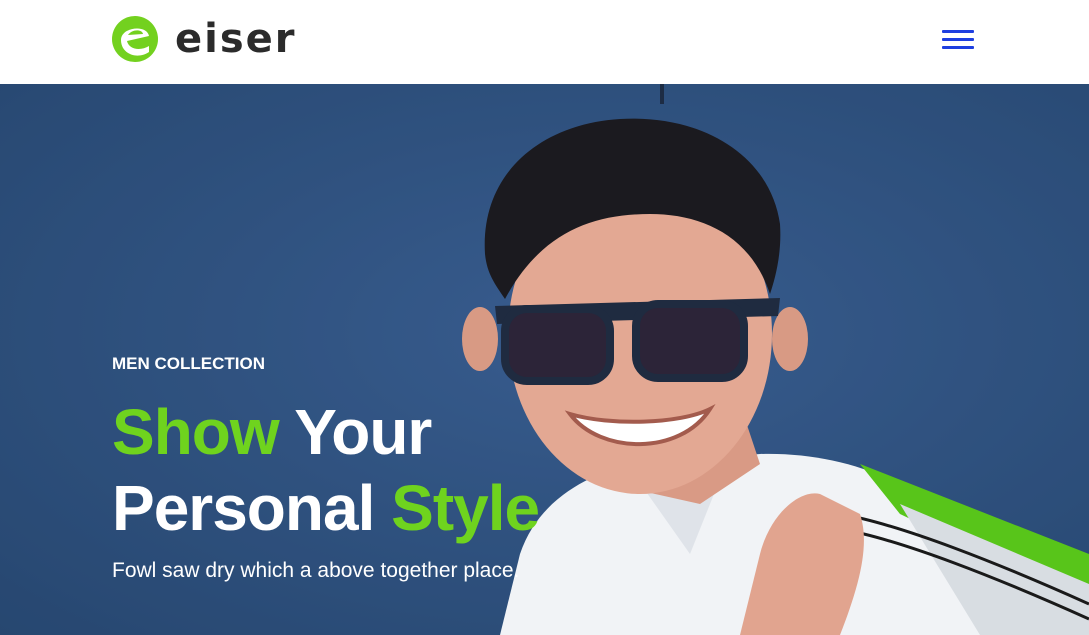 The image size is (1089, 635). What do you see at coordinates (690, 341) in the screenshot?
I see `sunglasses-right-lens` at bounding box center [690, 341].